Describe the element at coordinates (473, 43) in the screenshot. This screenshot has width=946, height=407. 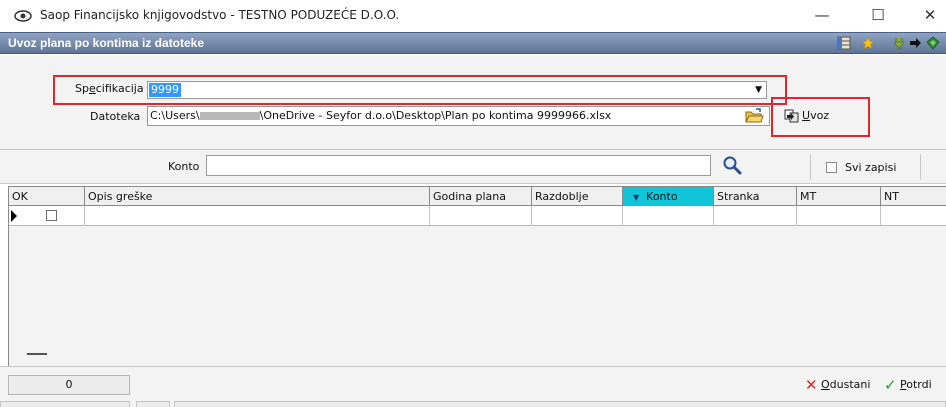
I see `form-header: Uvoz plana po kontima iz datoteke` at that location.